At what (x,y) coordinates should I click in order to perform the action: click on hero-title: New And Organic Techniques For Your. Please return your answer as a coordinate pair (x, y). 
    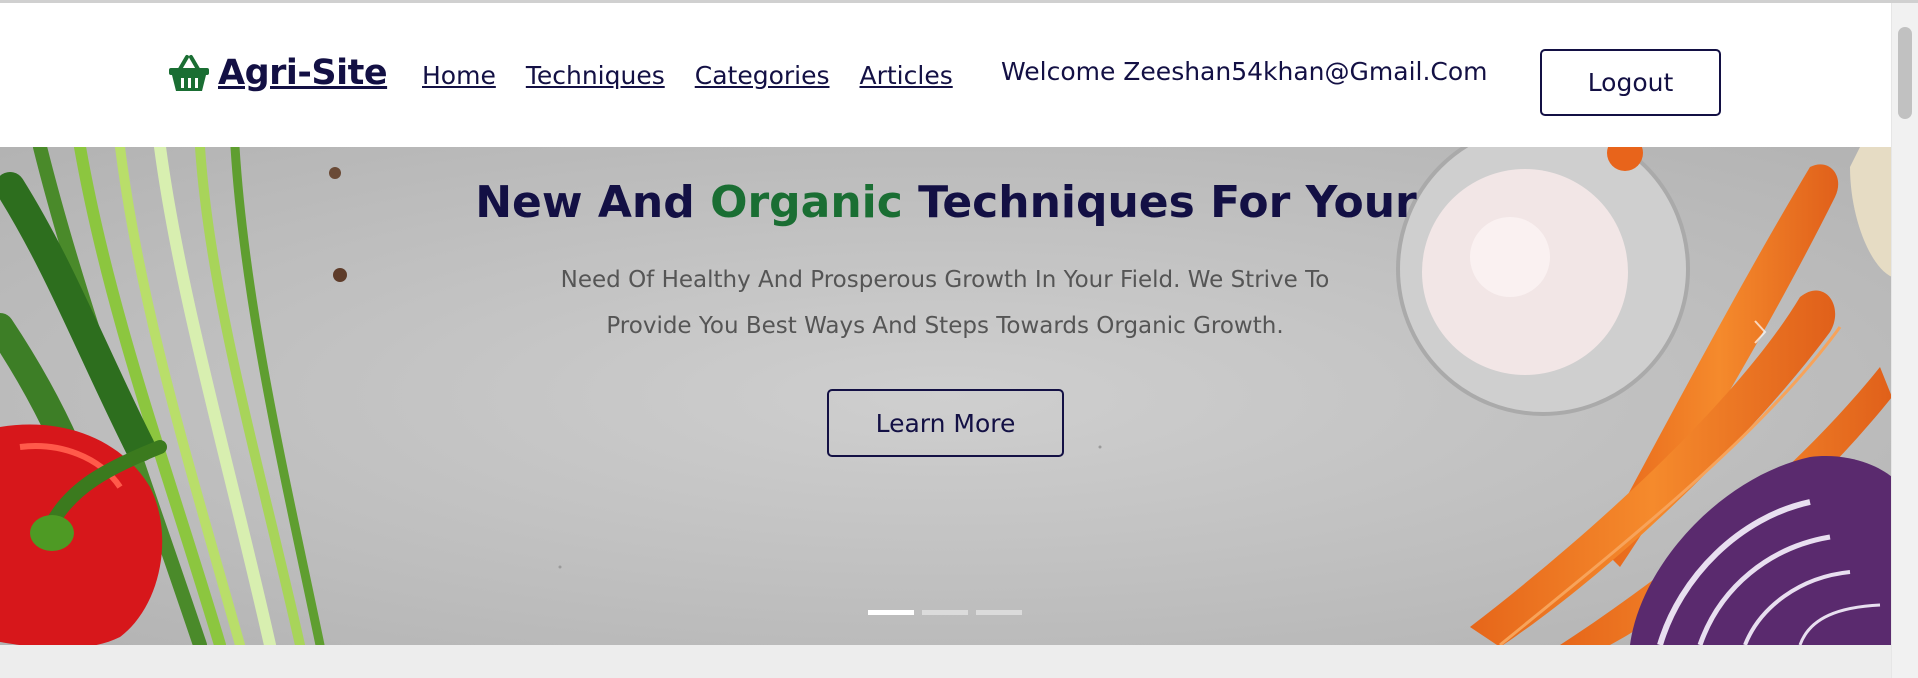
    Looking at the image, I should click on (946, 202).